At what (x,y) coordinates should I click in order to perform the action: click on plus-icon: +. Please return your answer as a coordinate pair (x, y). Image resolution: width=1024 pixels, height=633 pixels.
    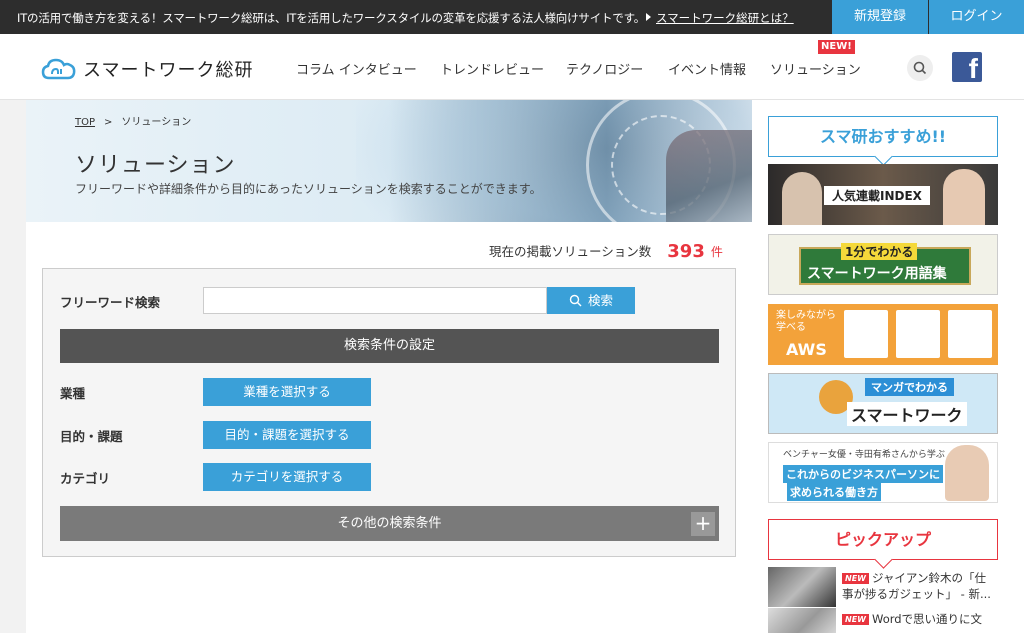
    Looking at the image, I should click on (703, 524).